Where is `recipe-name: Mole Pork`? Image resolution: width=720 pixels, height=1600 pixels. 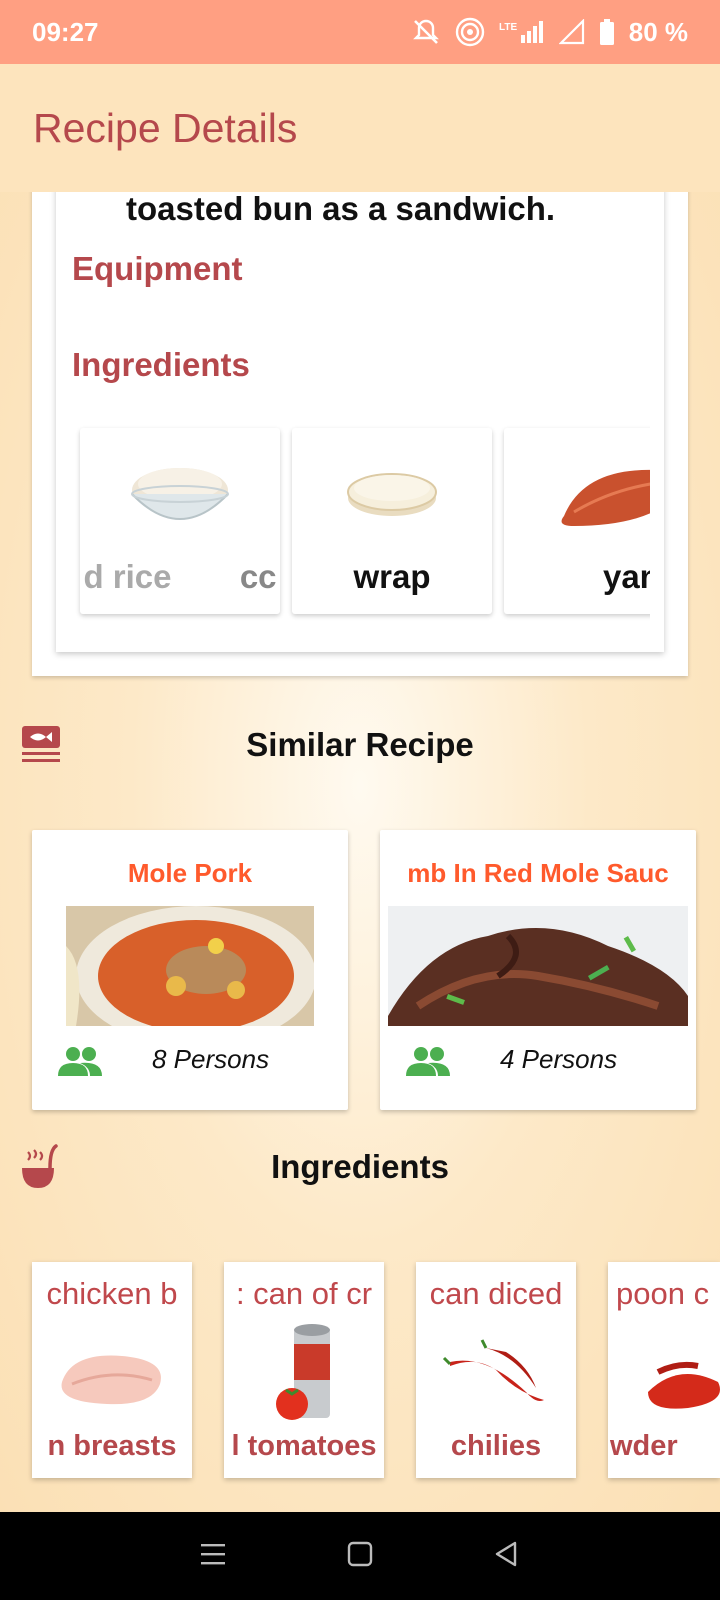 recipe-name: Mole Pork is located at coordinates (190, 873).